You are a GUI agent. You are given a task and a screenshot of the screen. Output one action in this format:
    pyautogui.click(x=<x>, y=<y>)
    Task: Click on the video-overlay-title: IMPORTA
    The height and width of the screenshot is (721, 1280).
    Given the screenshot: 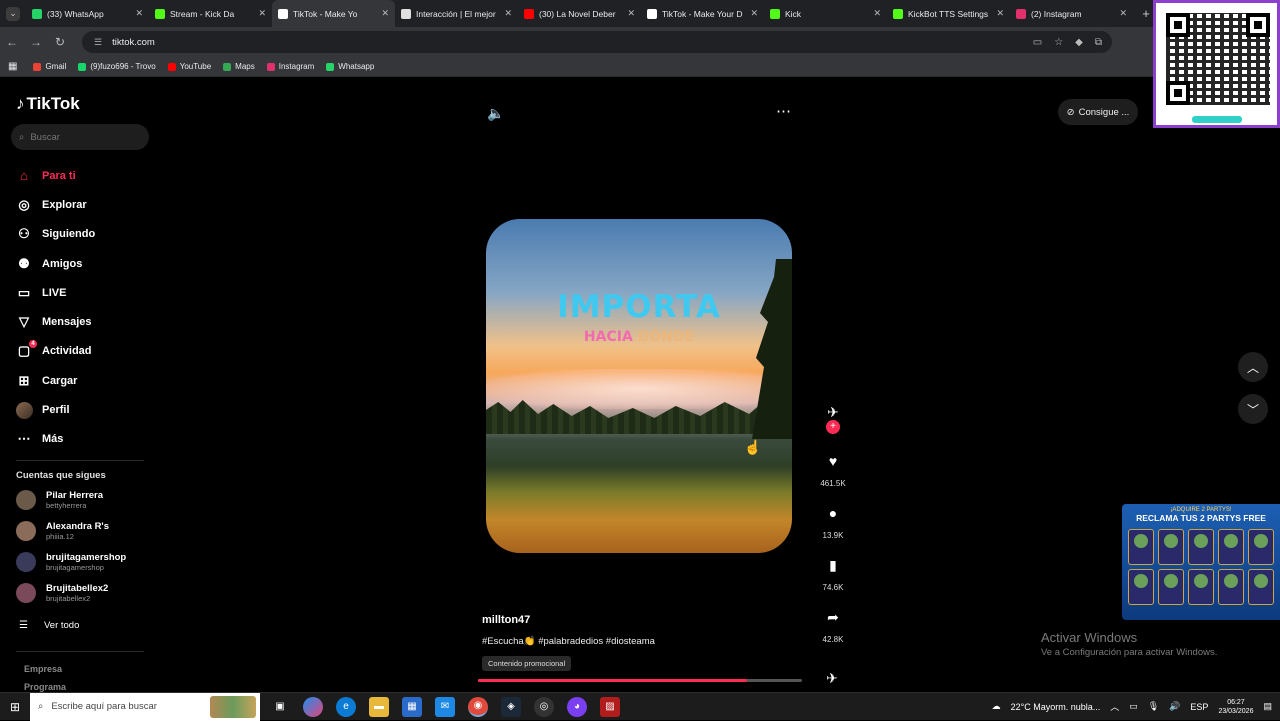 What is the action you would take?
    pyautogui.click(x=639, y=307)
    